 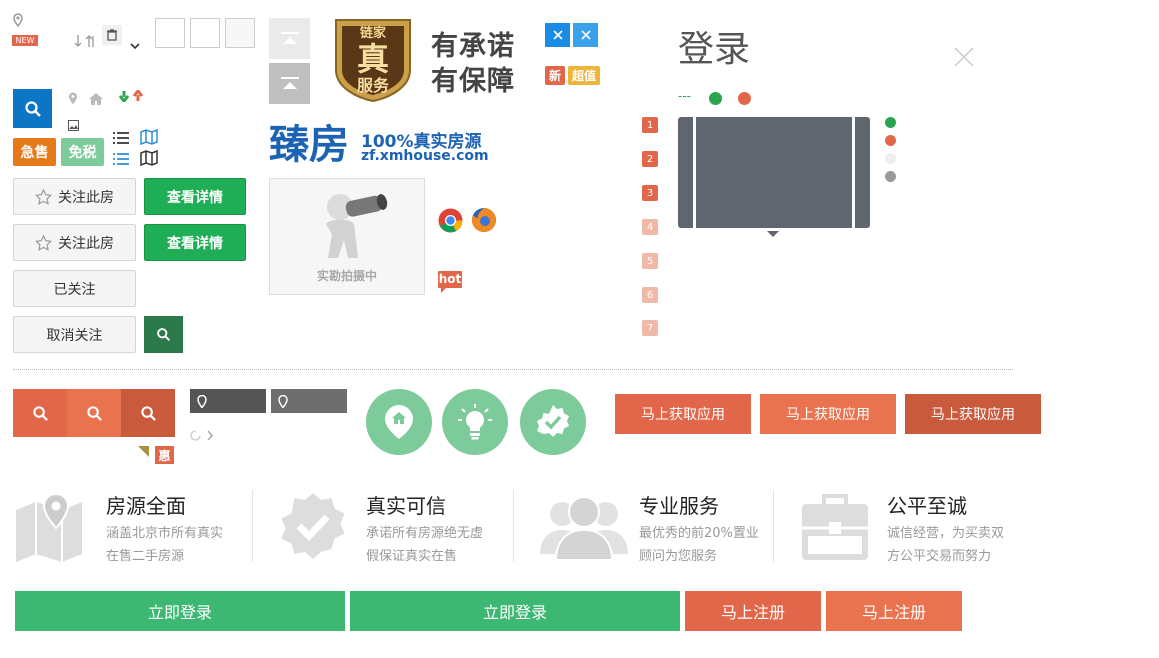 I want to click on search-button, so click(x=32, y=108).